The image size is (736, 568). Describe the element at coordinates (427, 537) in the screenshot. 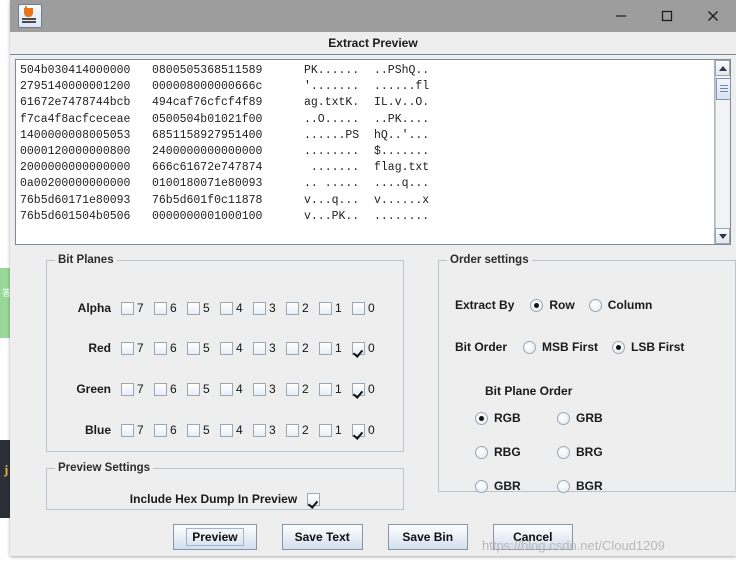

I see `save-bin-button: Save Bin` at that location.